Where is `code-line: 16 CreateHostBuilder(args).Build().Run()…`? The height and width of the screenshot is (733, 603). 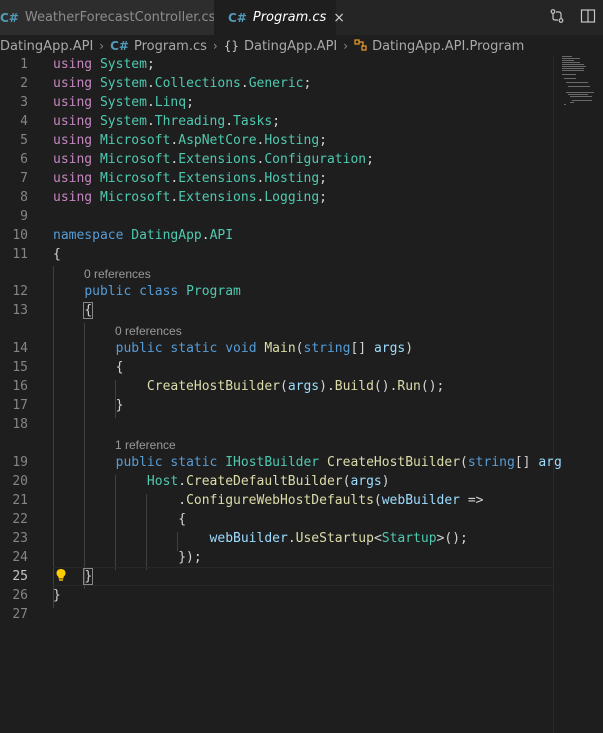 code-line: 16 CreateHostBuilder(args).Build().Run()… is located at coordinates (276, 386).